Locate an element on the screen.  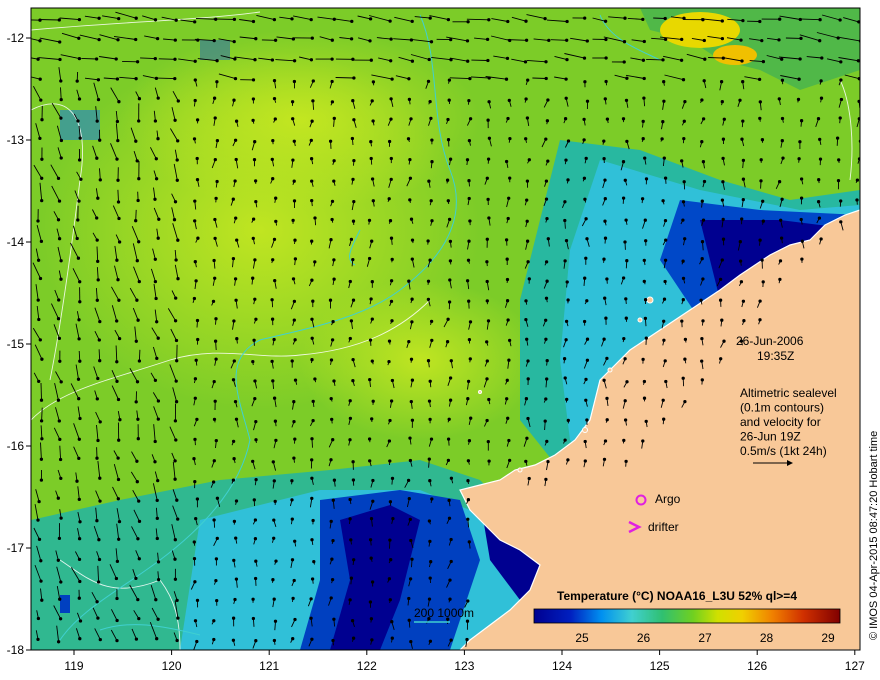
lon-tick-label: 126 is located at coordinates (757, 666).